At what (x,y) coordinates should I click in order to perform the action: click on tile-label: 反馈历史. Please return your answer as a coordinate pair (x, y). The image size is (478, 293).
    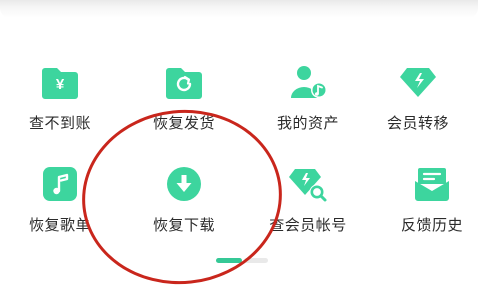
    Looking at the image, I should click on (431, 225).